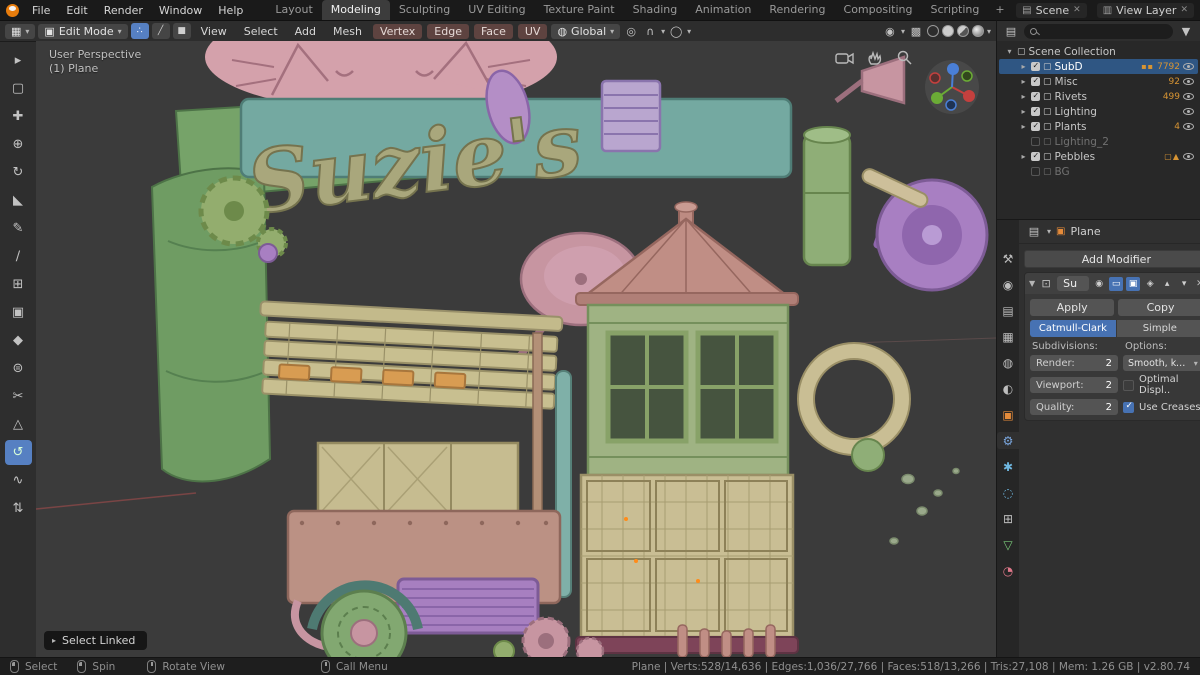 This screenshot has width=1200, height=675. What do you see at coordinates (96, 640) in the screenshot?
I see `last-operator-panel: ▸ Select Linked` at bounding box center [96, 640].